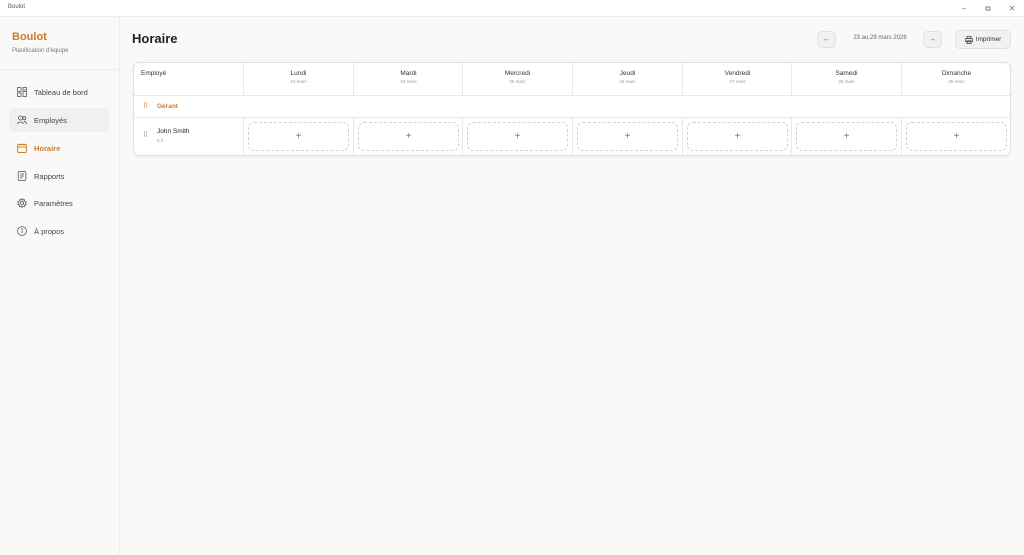  I want to click on day-date: 24 mars, so click(408, 81).